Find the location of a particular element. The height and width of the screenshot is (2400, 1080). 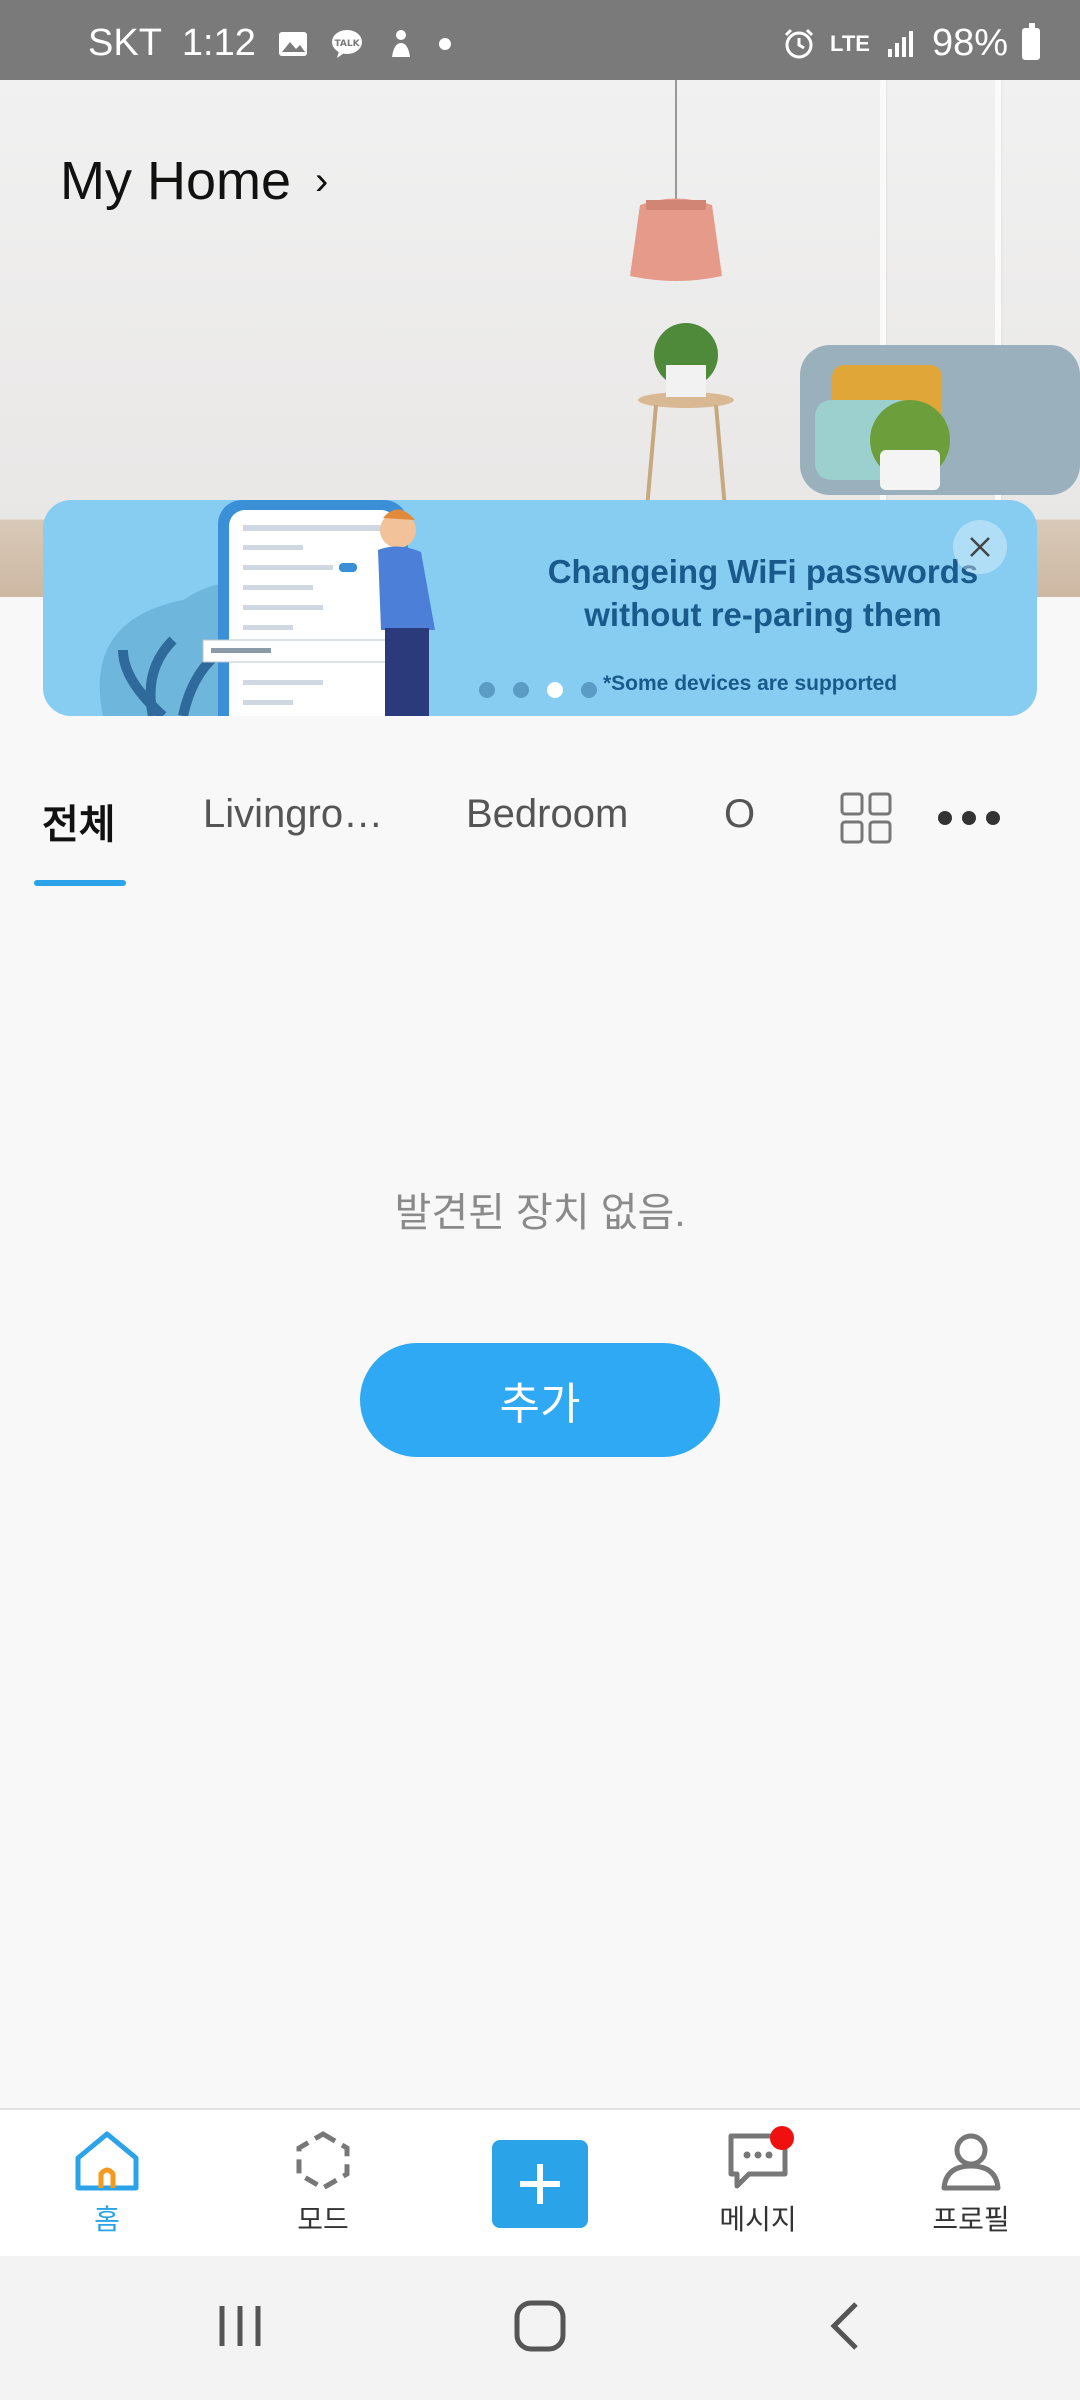

notification-badge is located at coordinates (782, 2138).